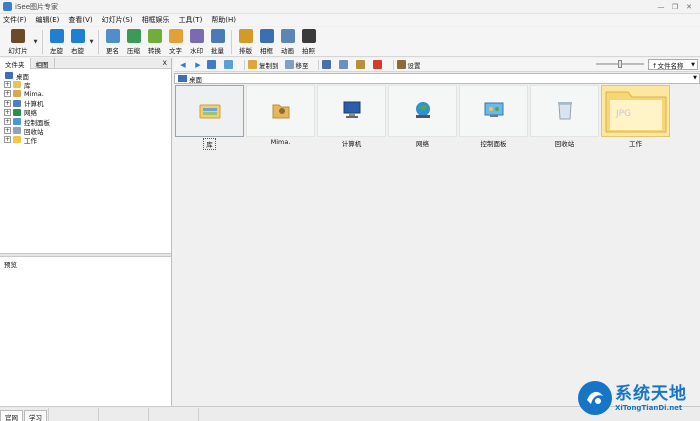 The height and width of the screenshot is (421, 700). I want to click on copy-to-button: 复制到, so click(263, 65).